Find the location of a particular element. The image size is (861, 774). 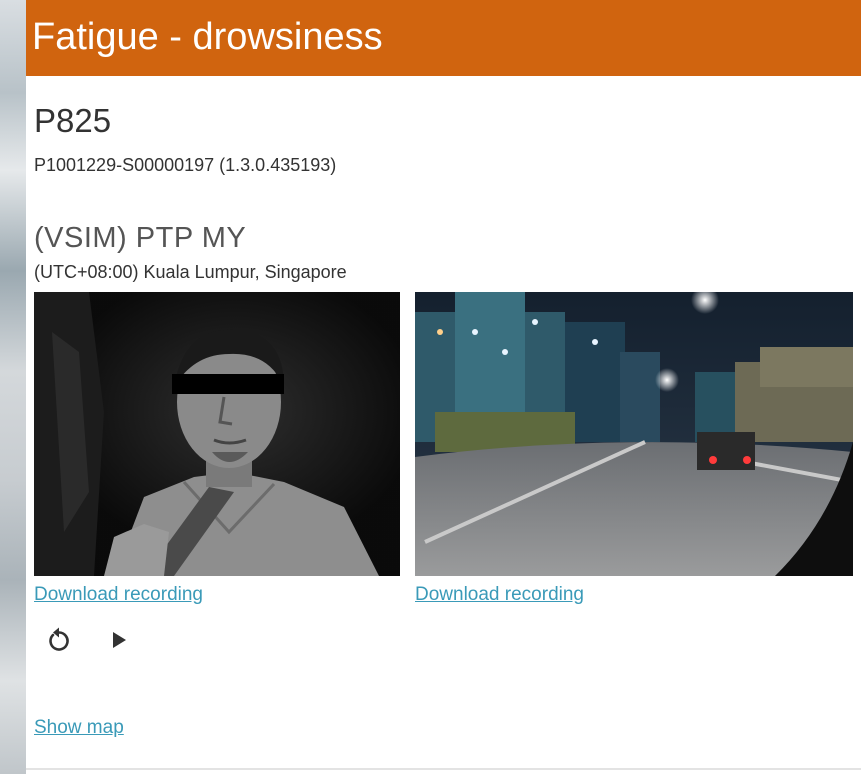

play-button is located at coordinates (119, 640).